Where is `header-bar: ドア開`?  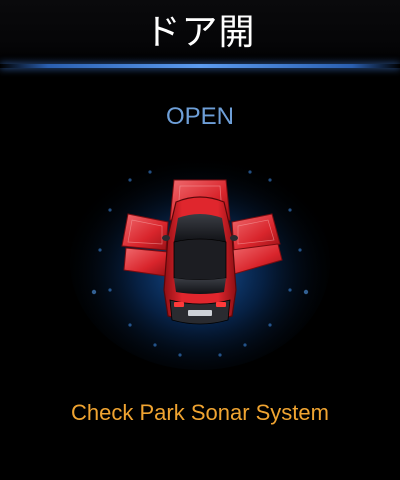 header-bar: ドア開 is located at coordinates (200, 34).